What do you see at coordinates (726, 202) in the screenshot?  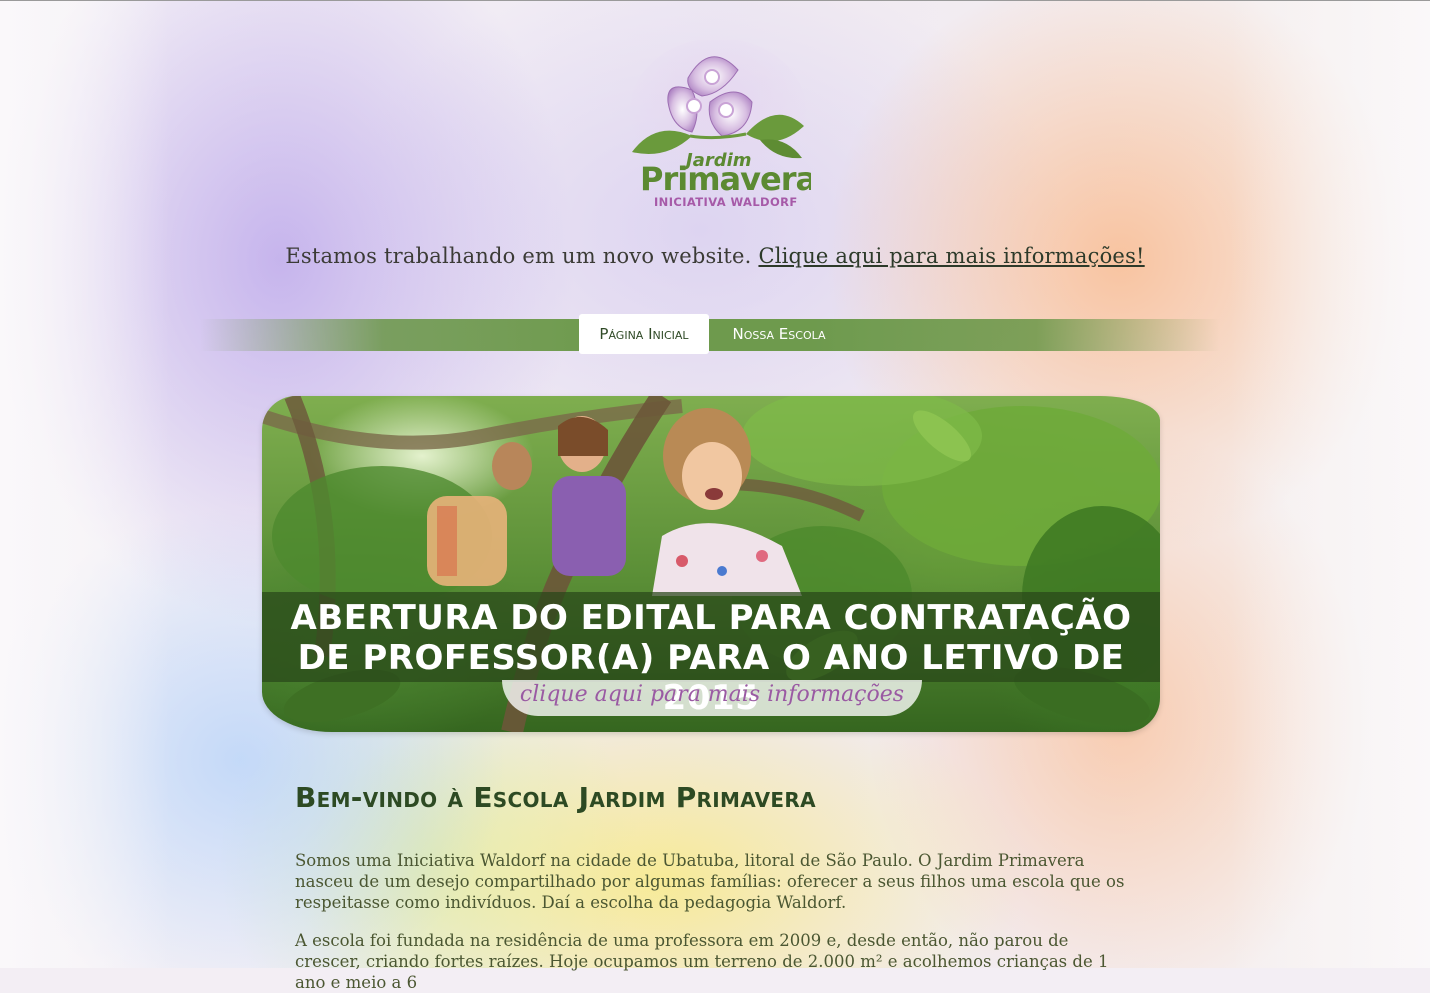 I see `svg-text: INICIATIVA WALDORF` at bounding box center [726, 202].